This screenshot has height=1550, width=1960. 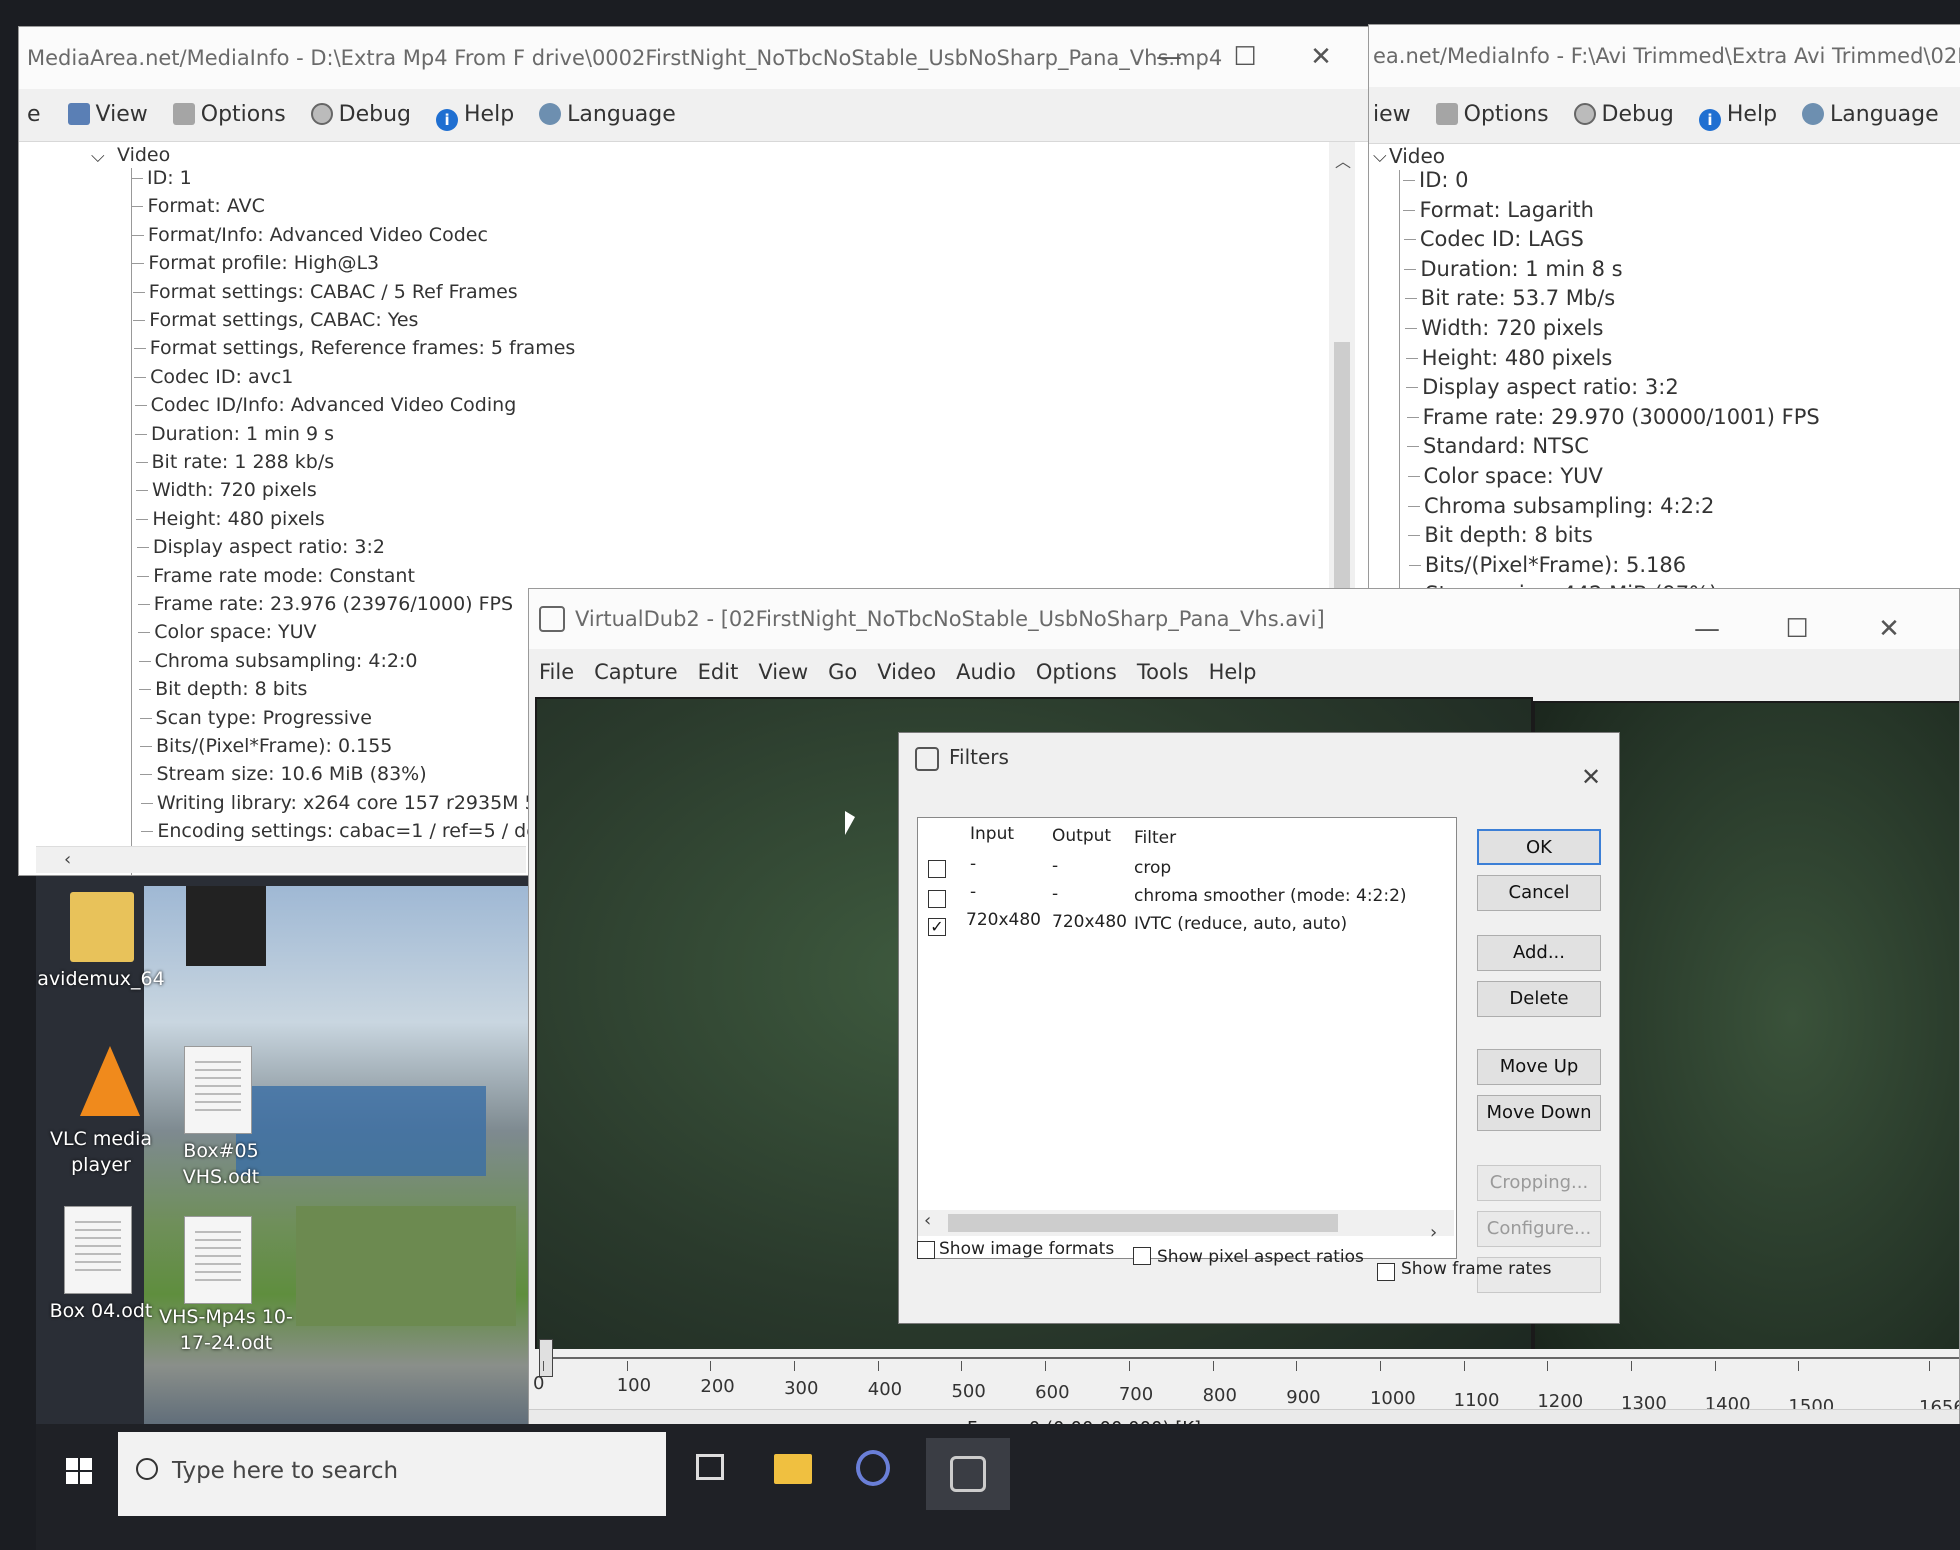 What do you see at coordinates (842, 672) in the screenshot?
I see `menu-go: Go` at bounding box center [842, 672].